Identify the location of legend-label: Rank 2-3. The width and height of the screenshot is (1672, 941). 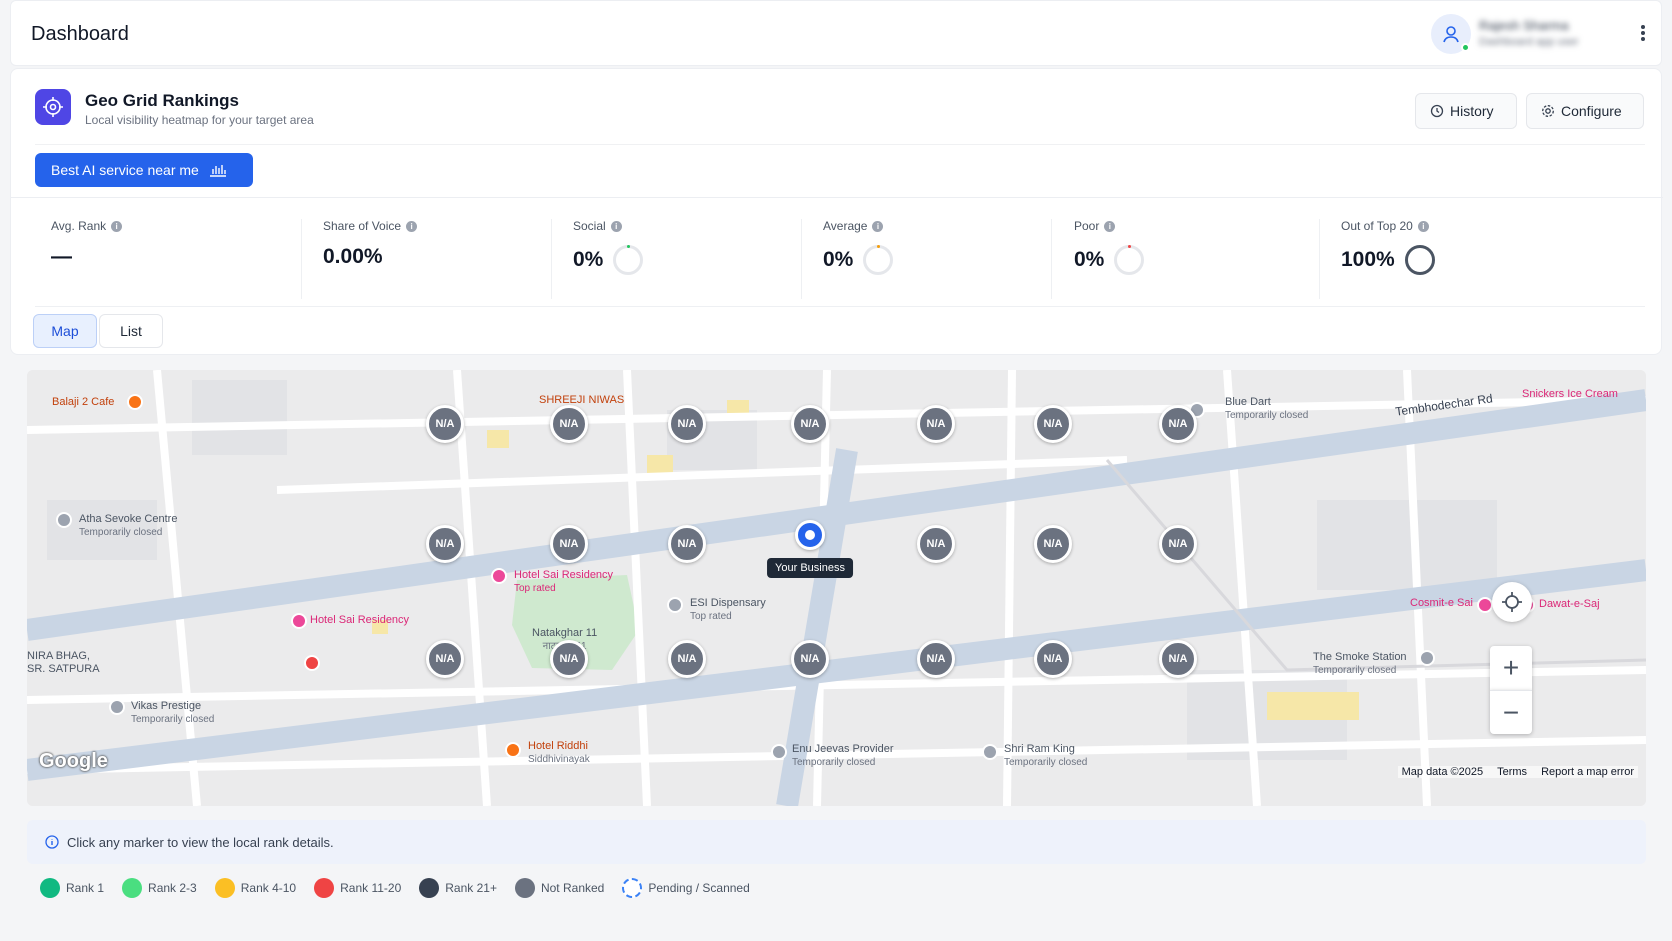
(172, 888).